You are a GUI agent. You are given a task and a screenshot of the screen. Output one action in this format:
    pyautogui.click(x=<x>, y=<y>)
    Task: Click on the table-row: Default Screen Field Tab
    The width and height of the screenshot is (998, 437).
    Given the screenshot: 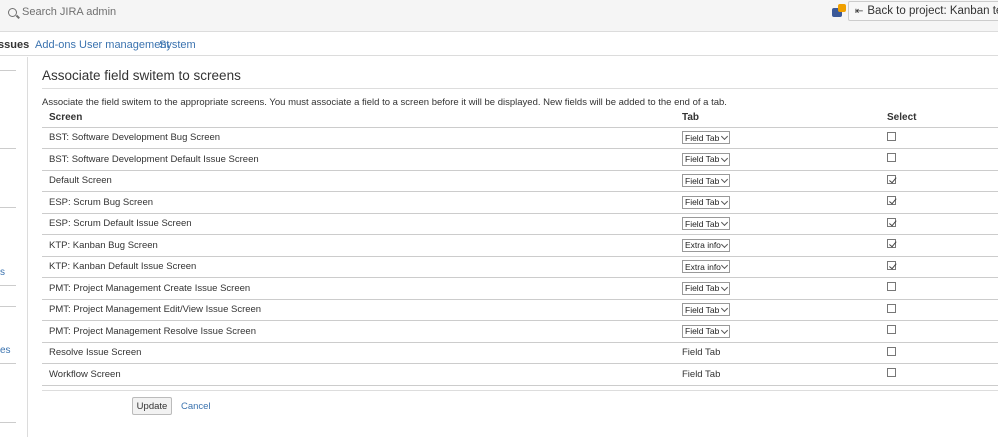 What is the action you would take?
    pyautogui.click(x=520, y=181)
    